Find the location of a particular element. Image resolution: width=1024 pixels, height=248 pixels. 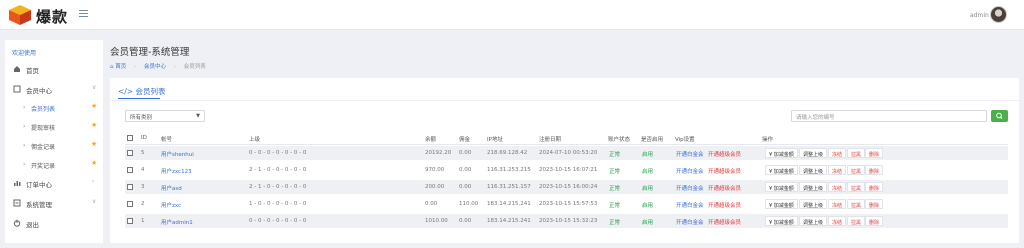

sidebar-item-member-center: 会员中心 ∨ is located at coordinates (54, 89).